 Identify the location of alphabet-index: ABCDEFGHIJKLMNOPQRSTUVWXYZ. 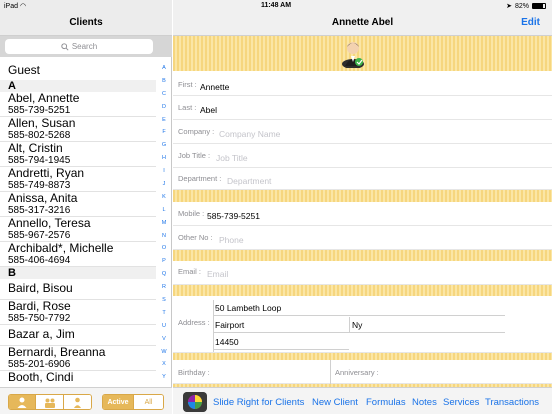
(164, 229).